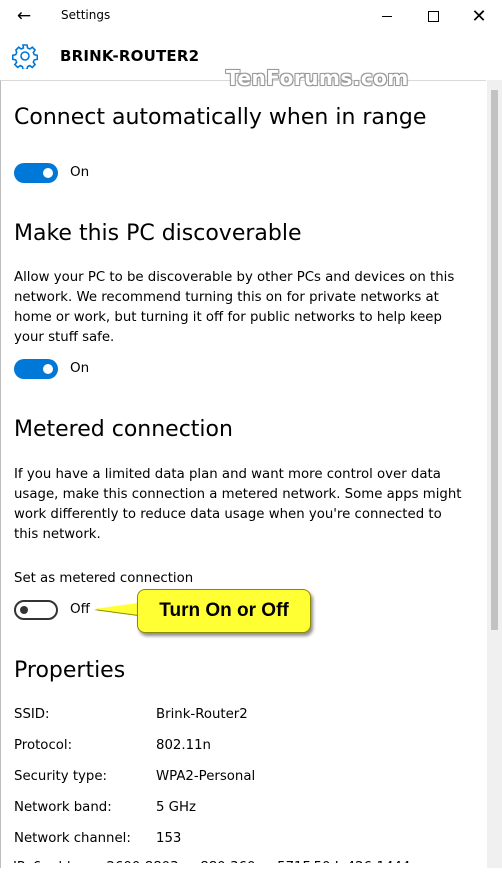 The width and height of the screenshot is (502, 875). I want to click on property-row-band: Network band: 5 GHz, so click(244, 810).